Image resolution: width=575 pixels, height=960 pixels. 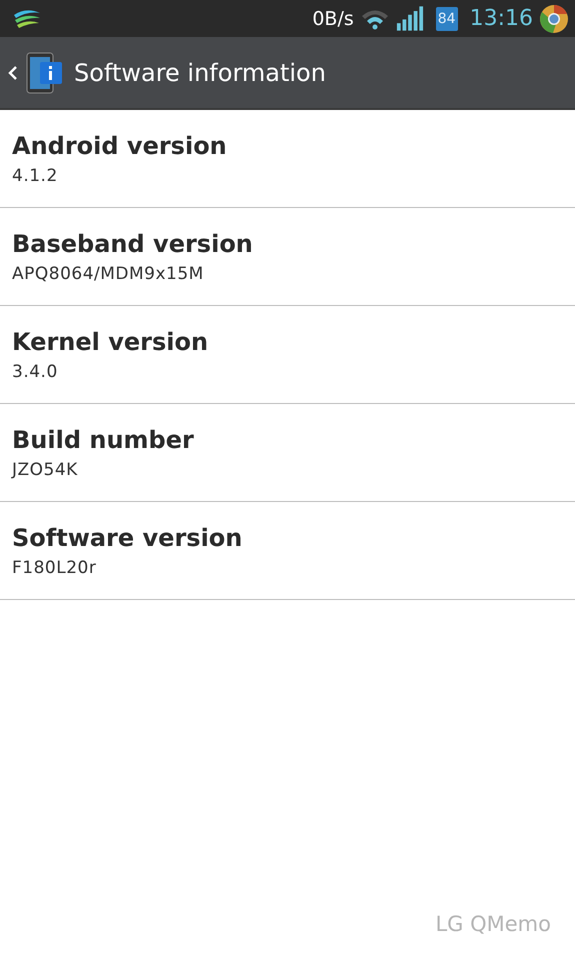 I want to click on info-row: Android version 4.1.2, so click(x=287, y=159).